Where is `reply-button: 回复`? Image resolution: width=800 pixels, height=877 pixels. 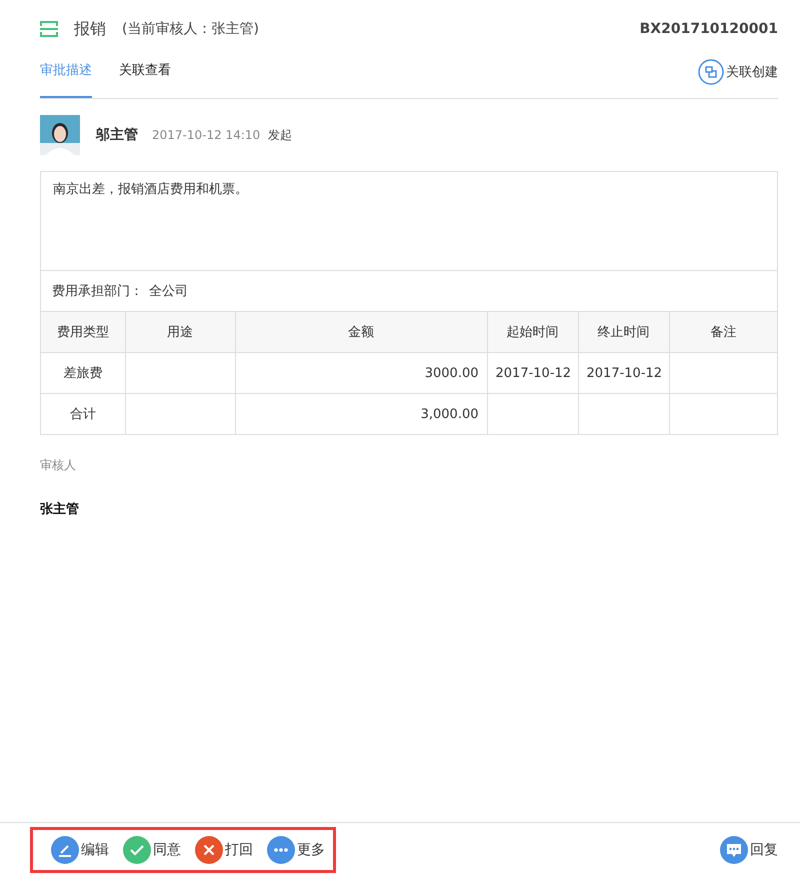 reply-button: 回复 is located at coordinates (749, 850).